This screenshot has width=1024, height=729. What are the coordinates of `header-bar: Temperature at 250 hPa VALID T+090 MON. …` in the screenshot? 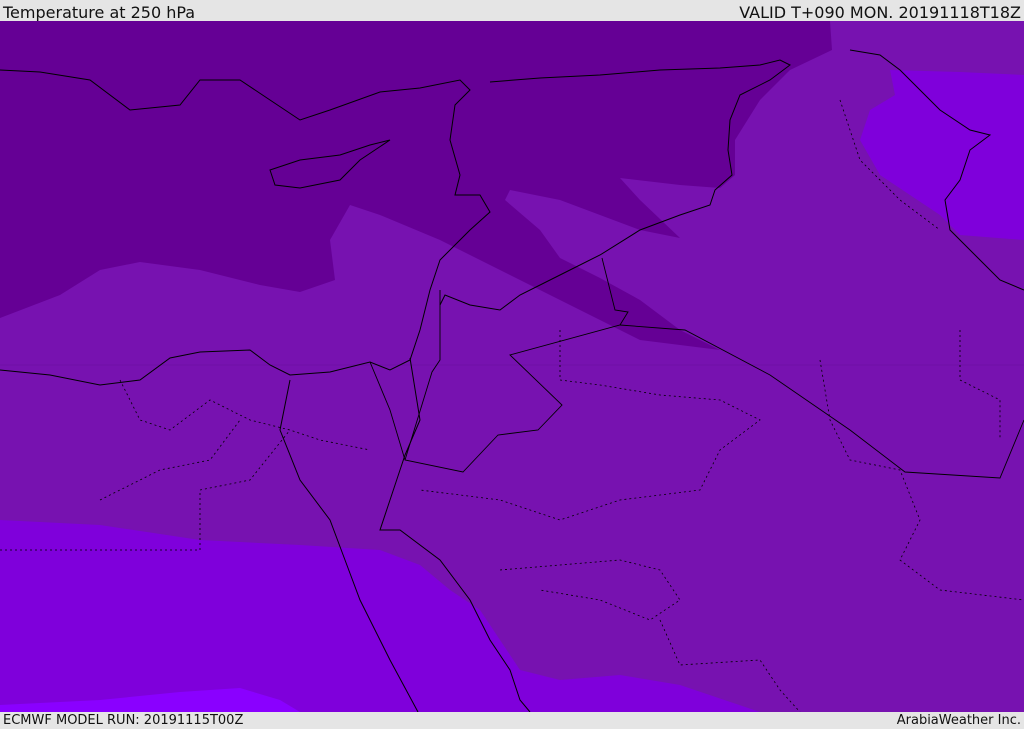 It's located at (512, 11).